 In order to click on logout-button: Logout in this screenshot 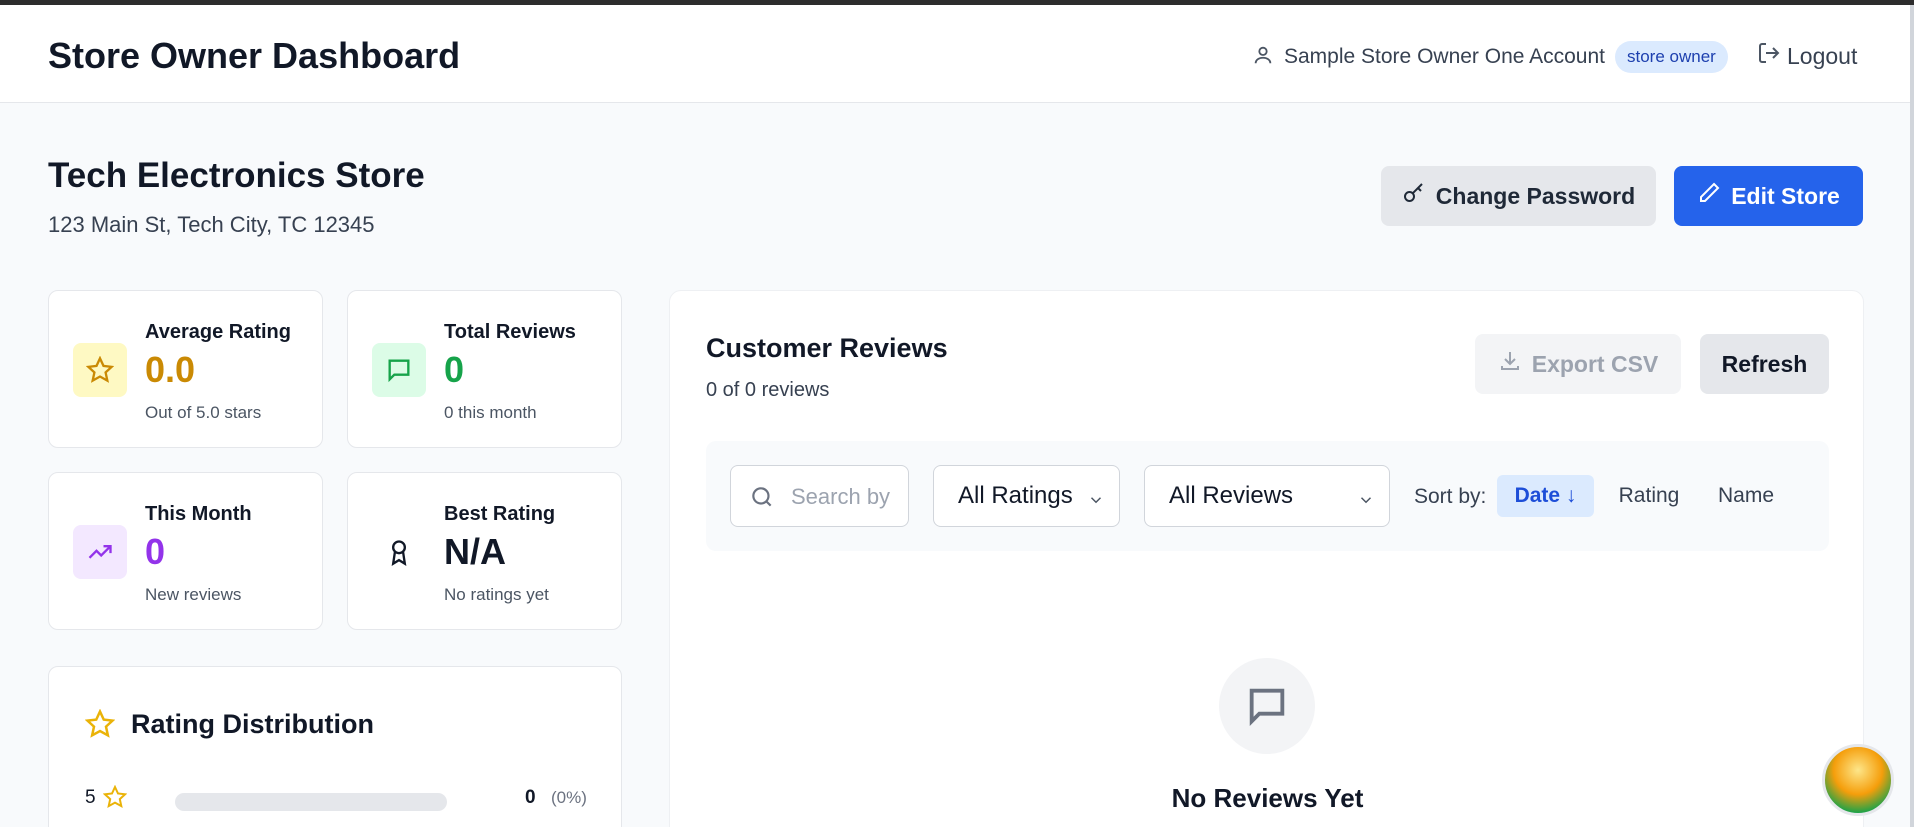, I will do `click(1807, 56)`.